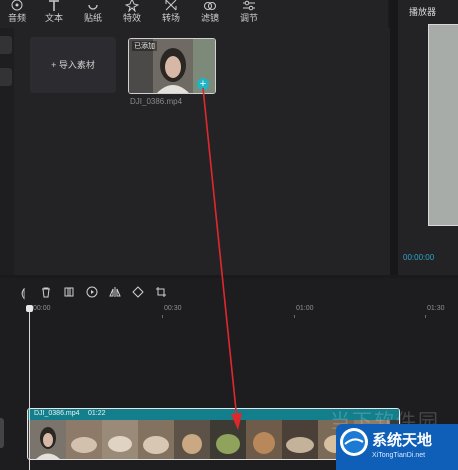 This screenshot has height=470, width=458. I want to click on sticker-icon, so click(93, 6).